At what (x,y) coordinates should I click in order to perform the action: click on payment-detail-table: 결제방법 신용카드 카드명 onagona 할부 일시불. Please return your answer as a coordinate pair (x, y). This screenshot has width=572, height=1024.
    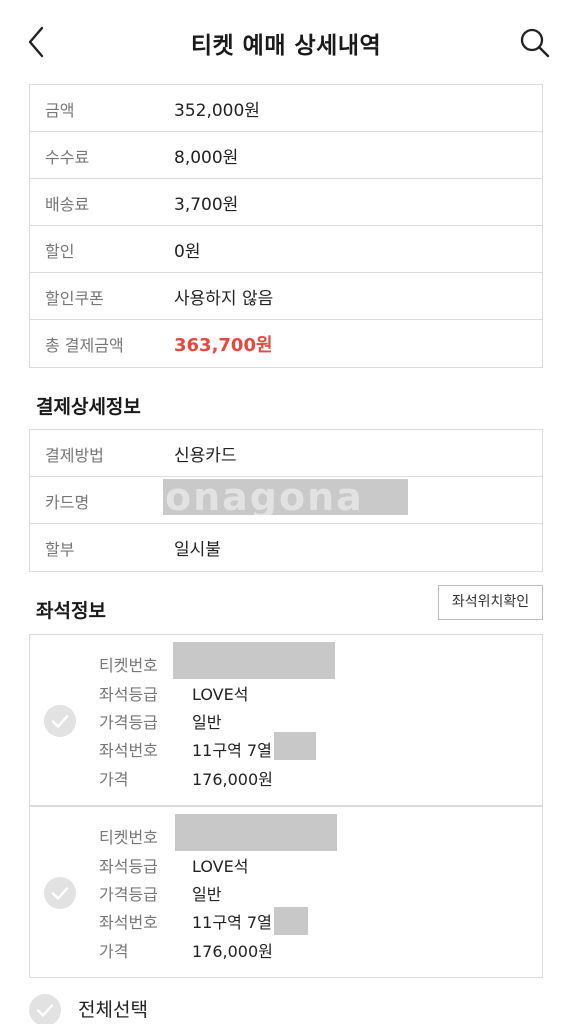
    Looking at the image, I should click on (286, 500).